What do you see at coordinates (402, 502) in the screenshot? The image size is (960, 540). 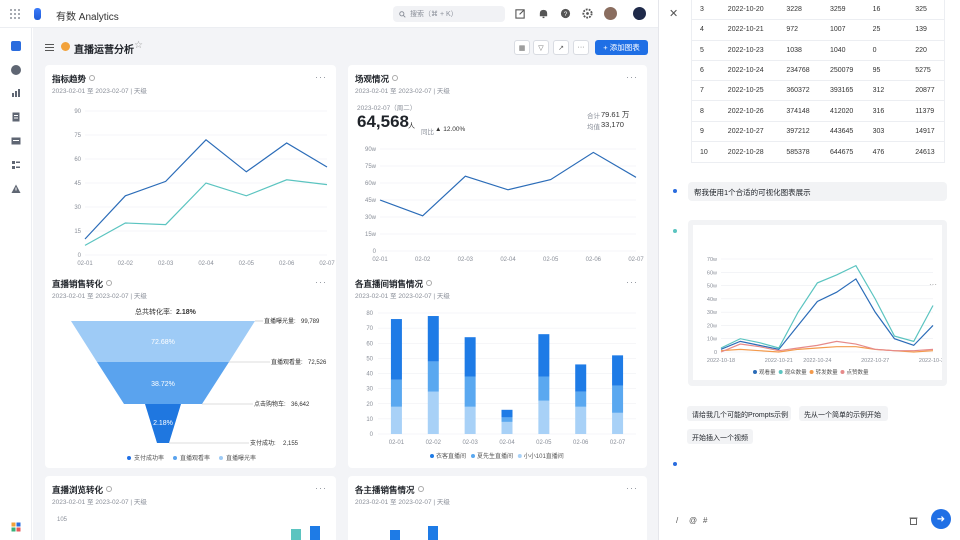 I see `card-subtitle: 2023-02-01 至 2023-02-07 | 天级` at bounding box center [402, 502].